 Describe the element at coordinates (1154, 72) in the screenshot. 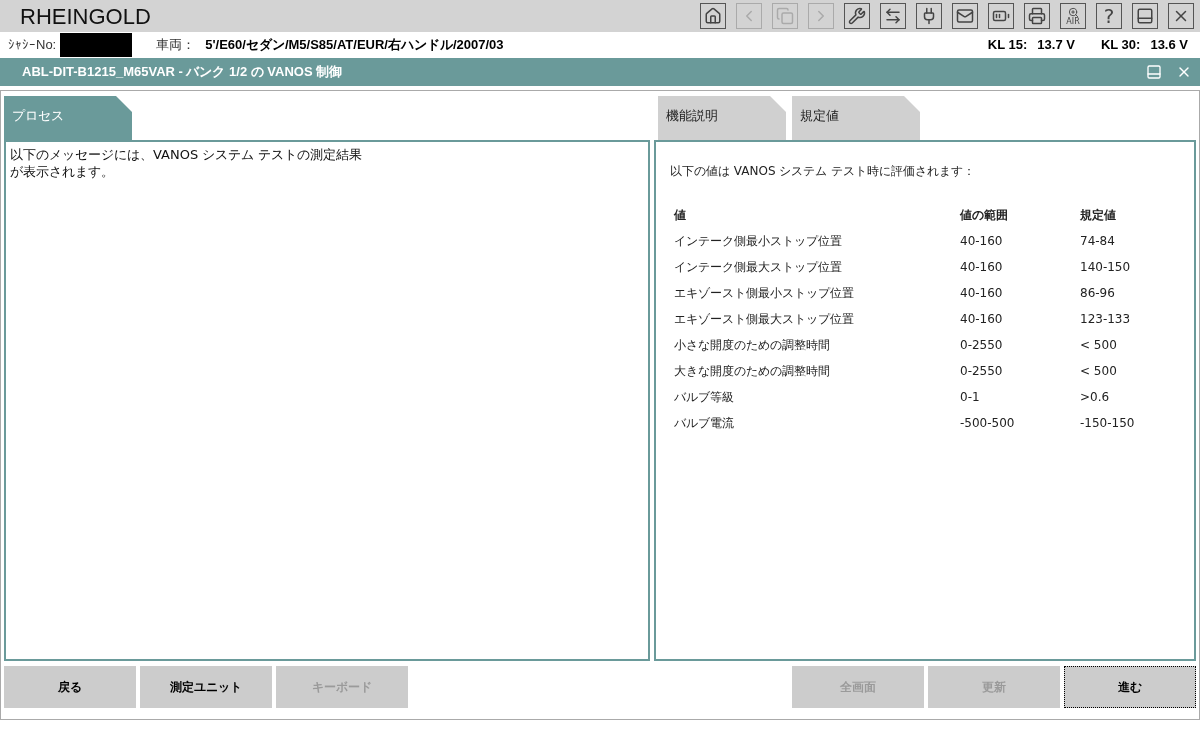

I see `collapse-icon` at that location.